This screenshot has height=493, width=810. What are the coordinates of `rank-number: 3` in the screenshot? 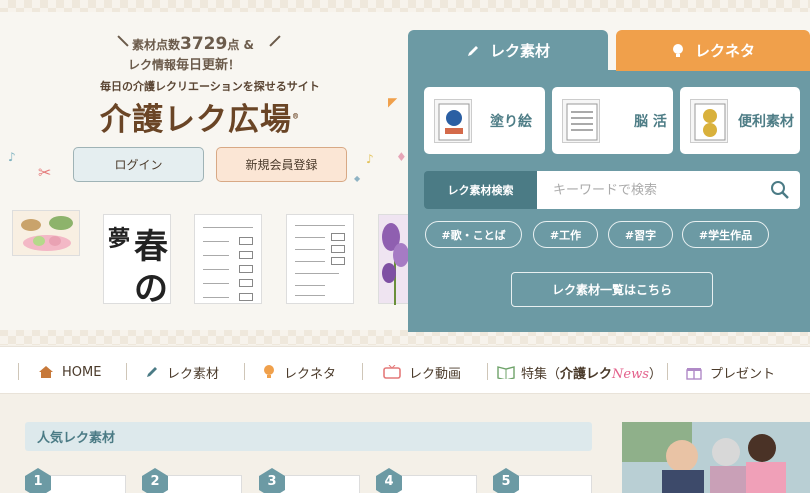 It's located at (272, 481).